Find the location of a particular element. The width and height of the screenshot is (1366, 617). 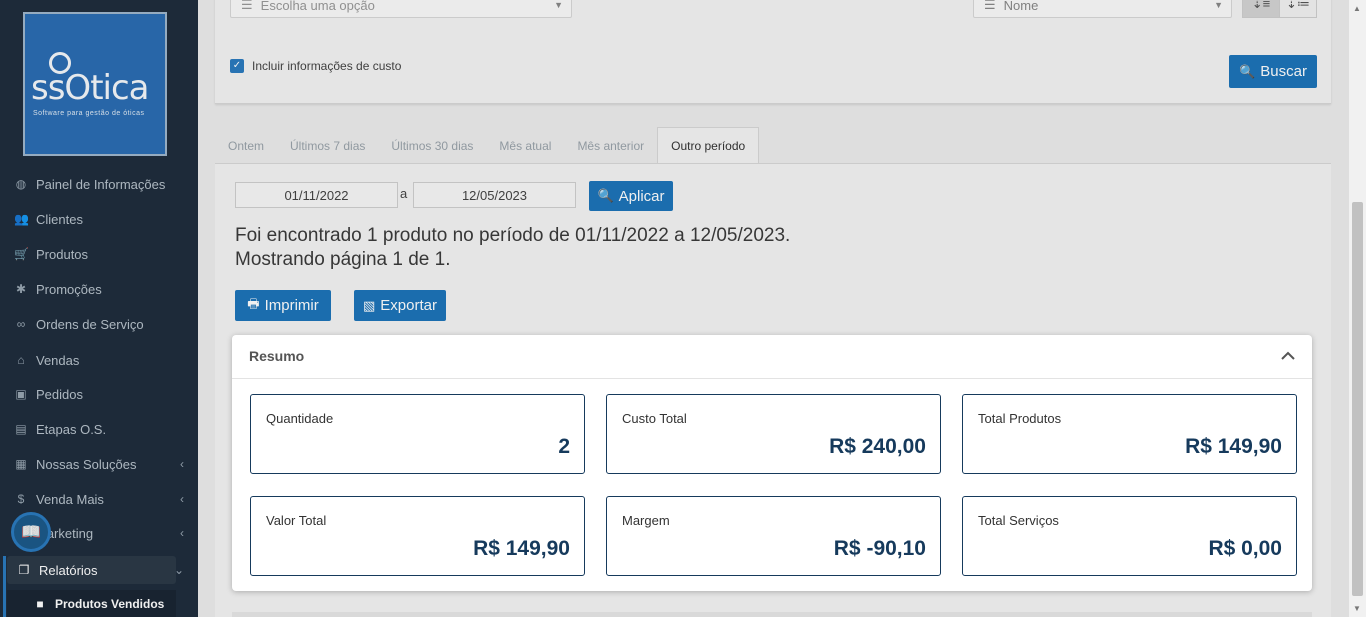

briefcase-icon: ▦ is located at coordinates (21, 464).